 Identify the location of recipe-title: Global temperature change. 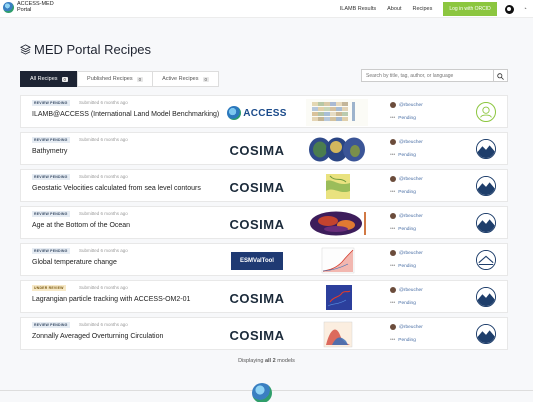
(74, 262).